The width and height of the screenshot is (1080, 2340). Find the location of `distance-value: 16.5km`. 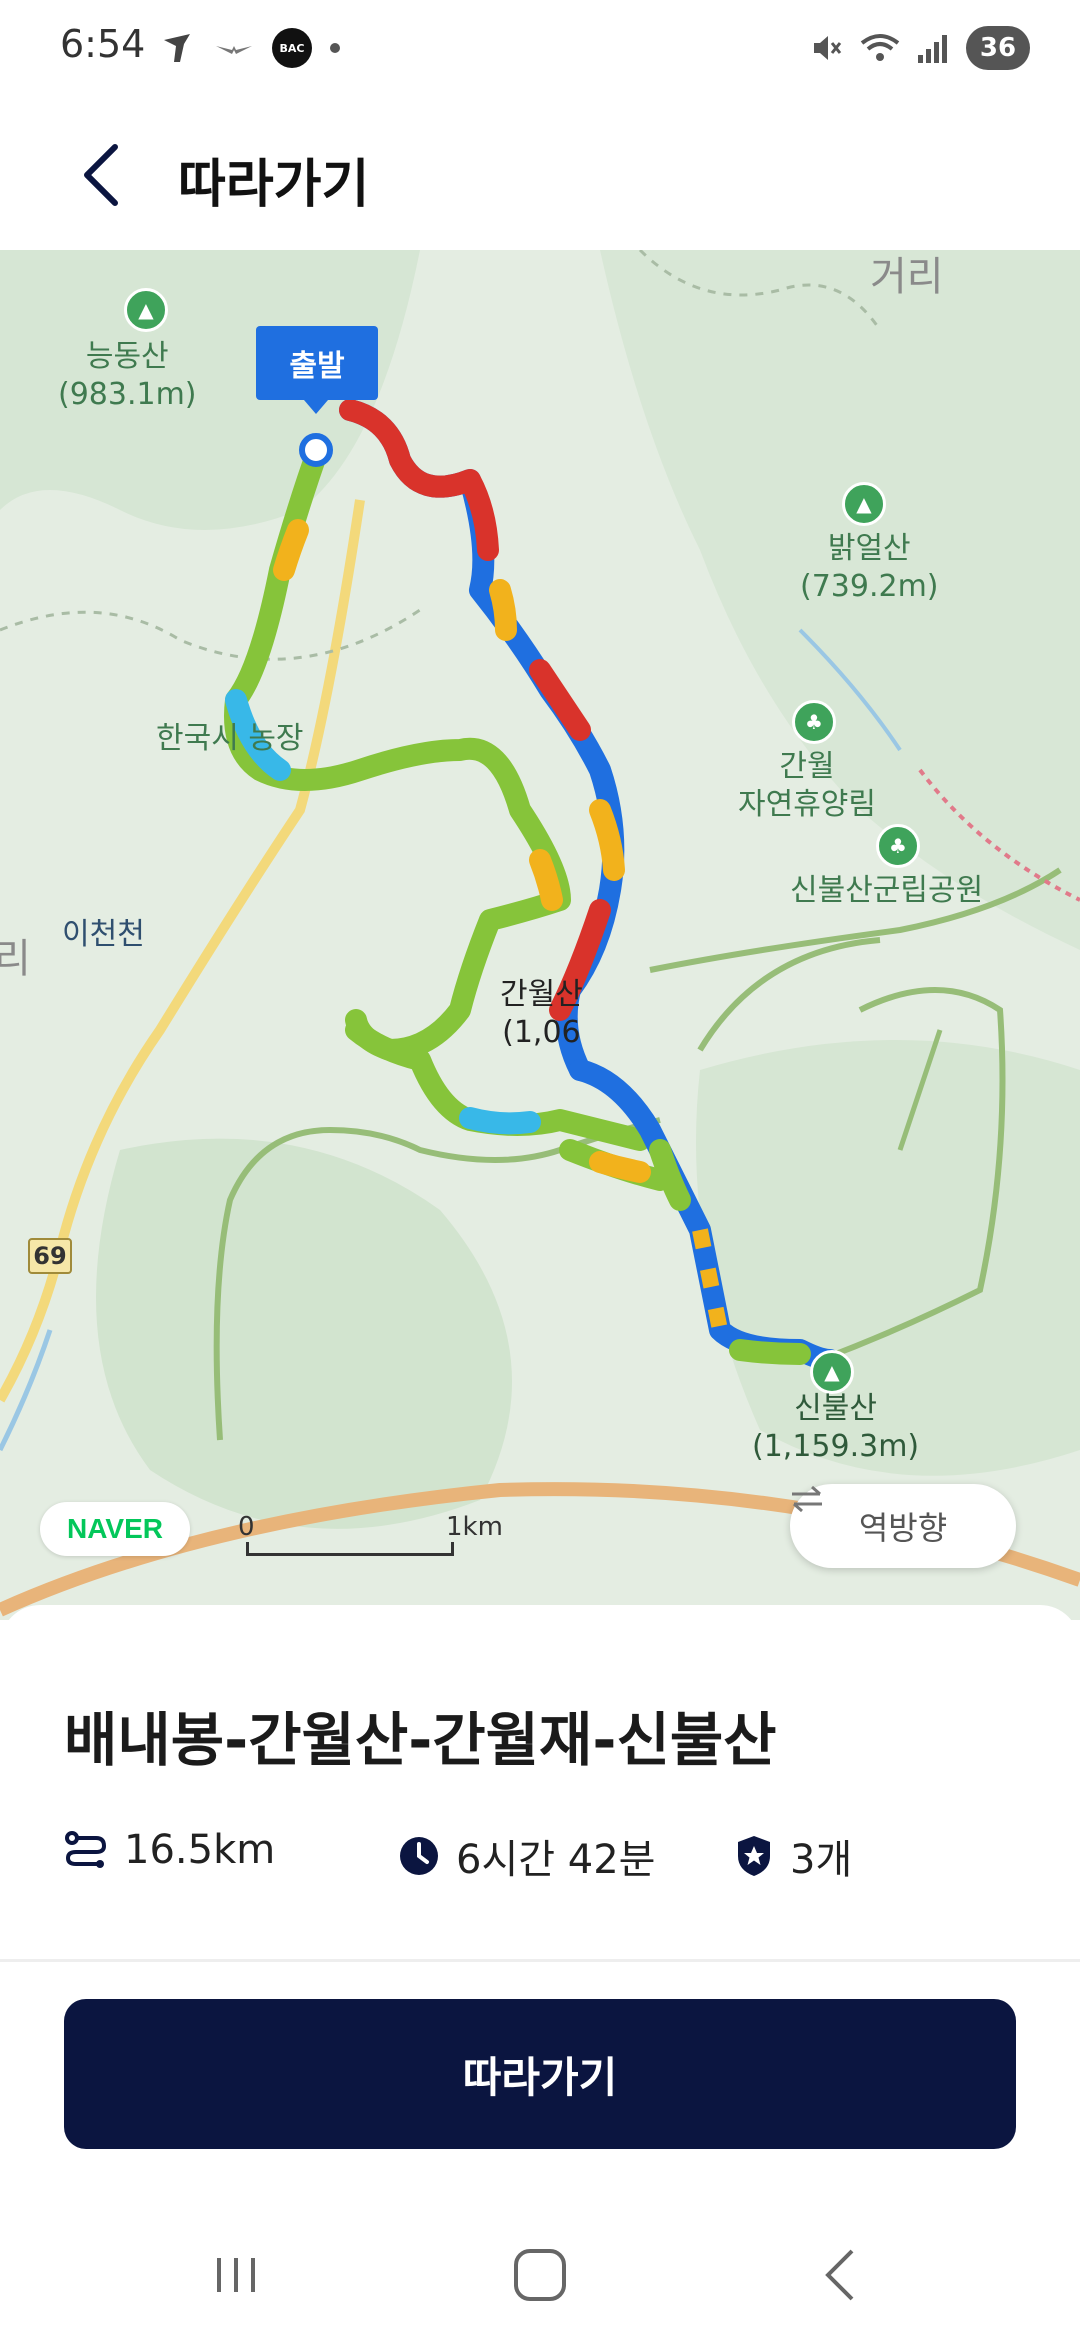

distance-value: 16.5km is located at coordinates (200, 1850).